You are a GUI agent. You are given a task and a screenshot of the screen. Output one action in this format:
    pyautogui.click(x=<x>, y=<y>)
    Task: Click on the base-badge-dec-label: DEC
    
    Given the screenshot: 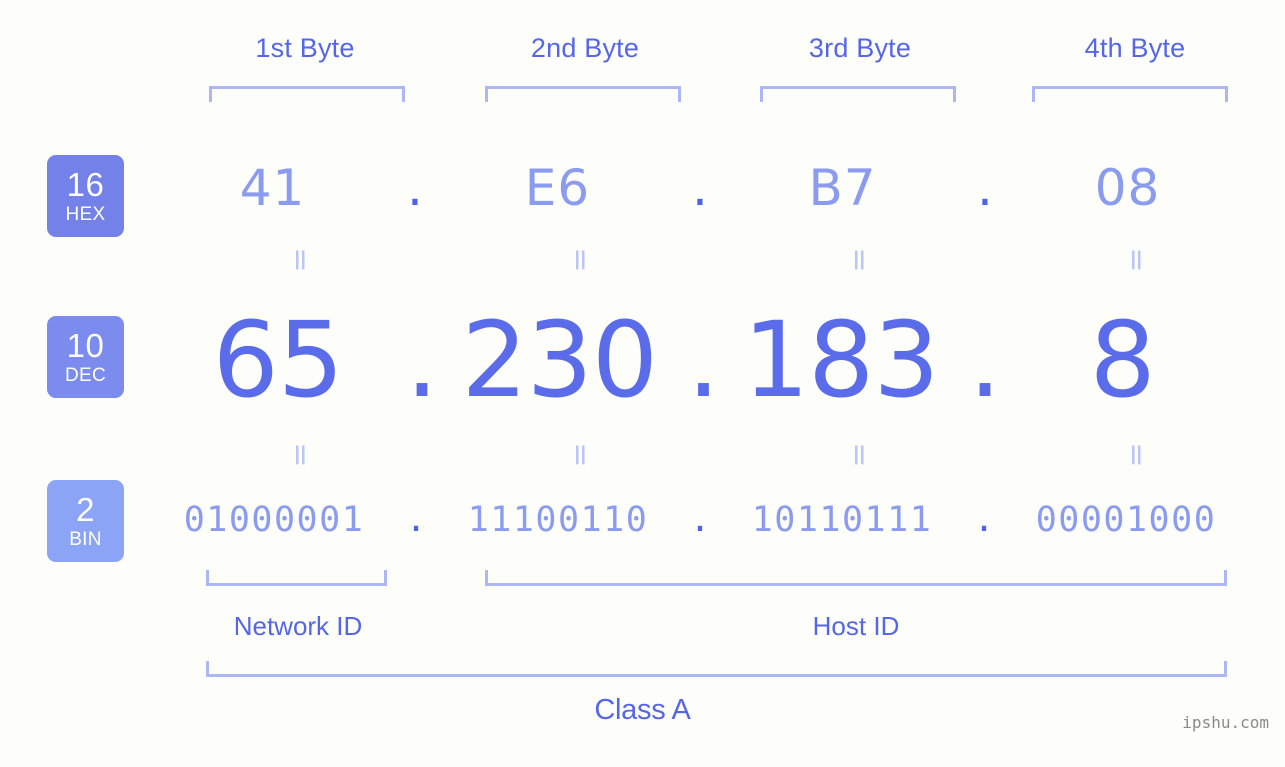 What is the action you would take?
    pyautogui.click(x=85, y=375)
    